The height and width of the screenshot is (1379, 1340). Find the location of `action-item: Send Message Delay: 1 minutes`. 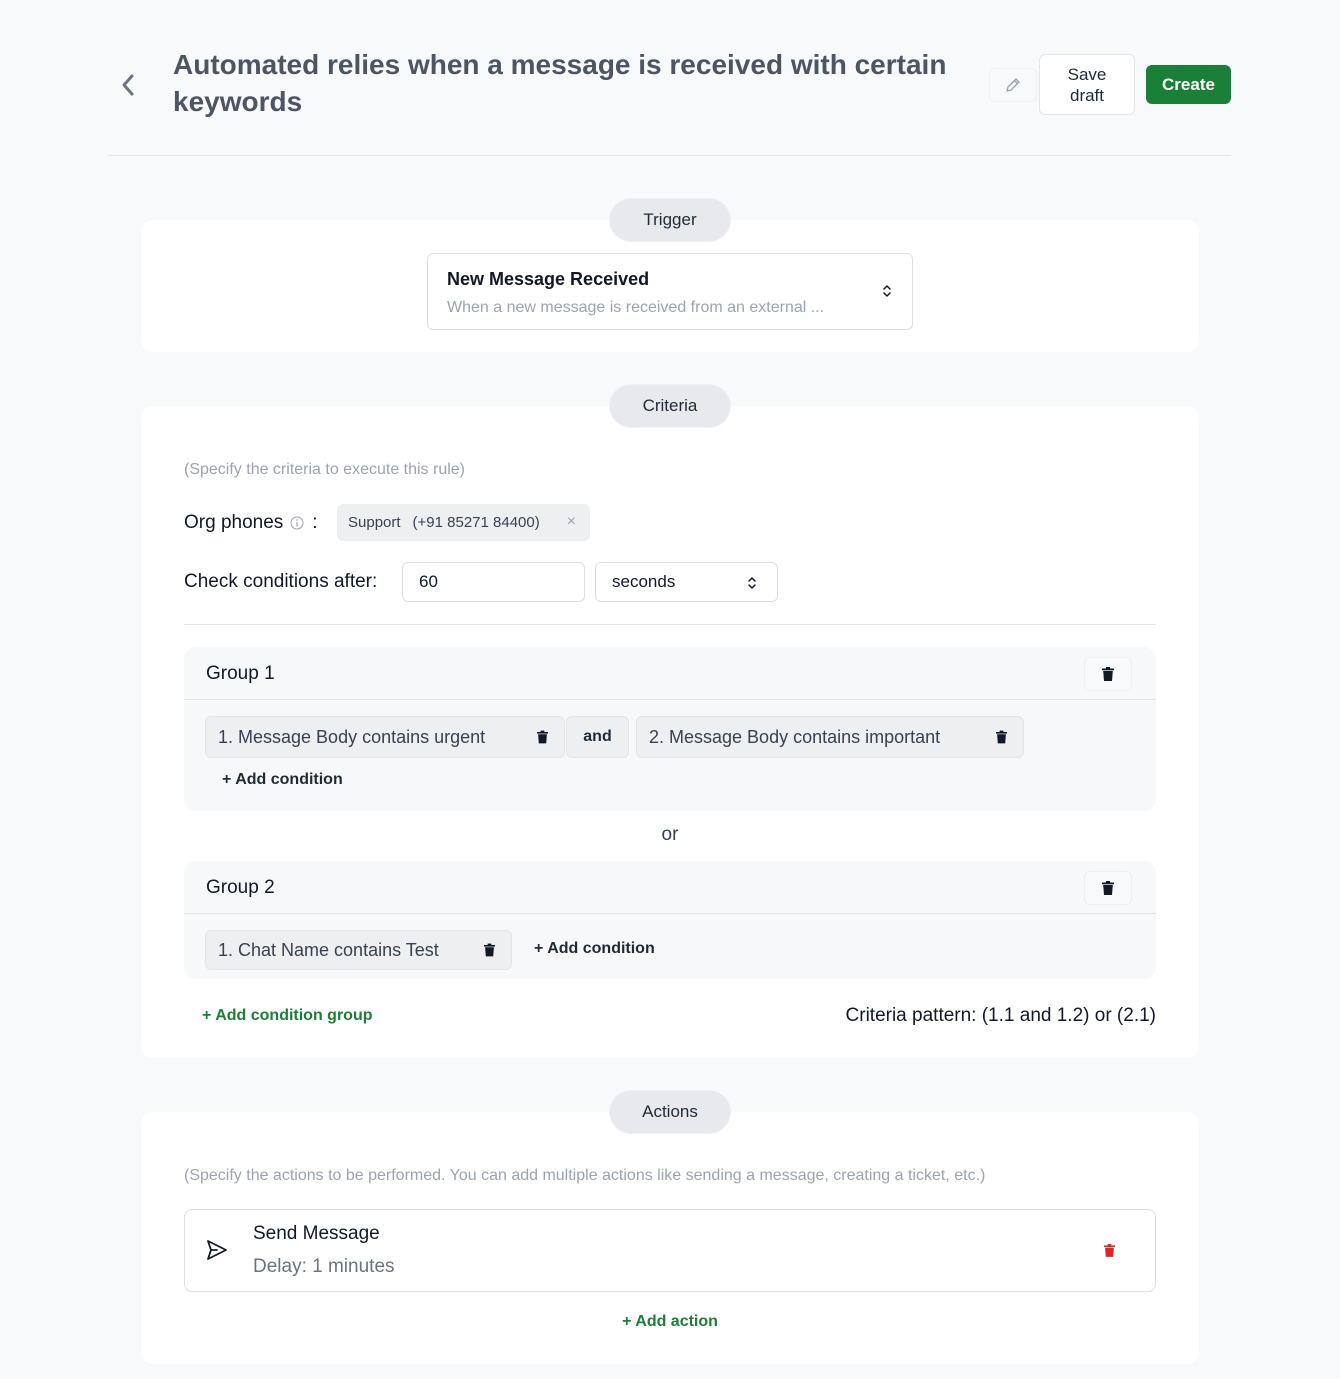

action-item: Send Message Delay: 1 minutes is located at coordinates (670, 1250).